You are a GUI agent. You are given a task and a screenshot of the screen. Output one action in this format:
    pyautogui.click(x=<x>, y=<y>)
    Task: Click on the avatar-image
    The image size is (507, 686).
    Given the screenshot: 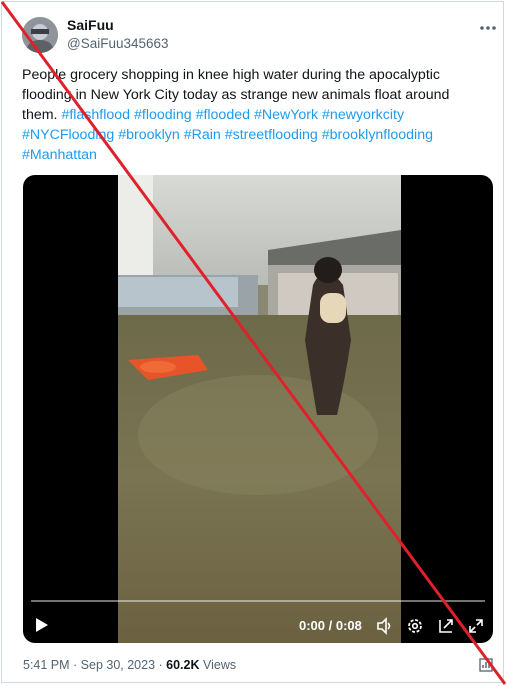 What is the action you would take?
    pyautogui.click(x=40, y=35)
    